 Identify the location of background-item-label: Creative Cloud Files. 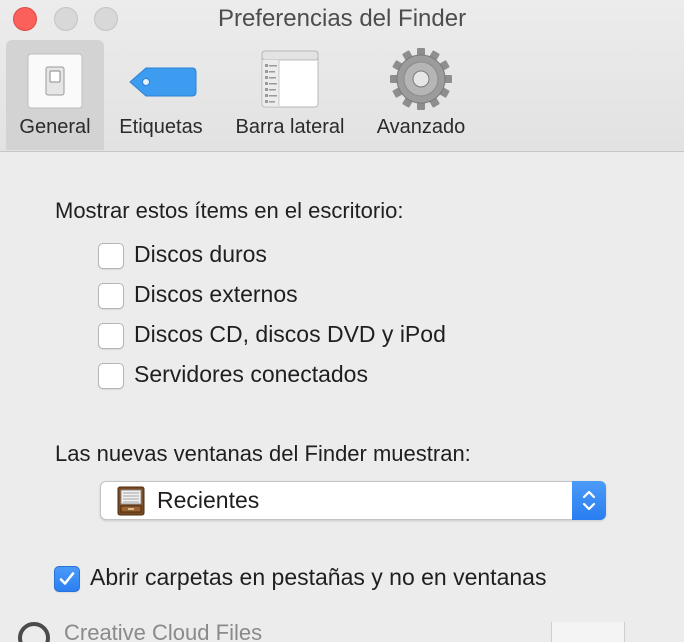
(163, 632).